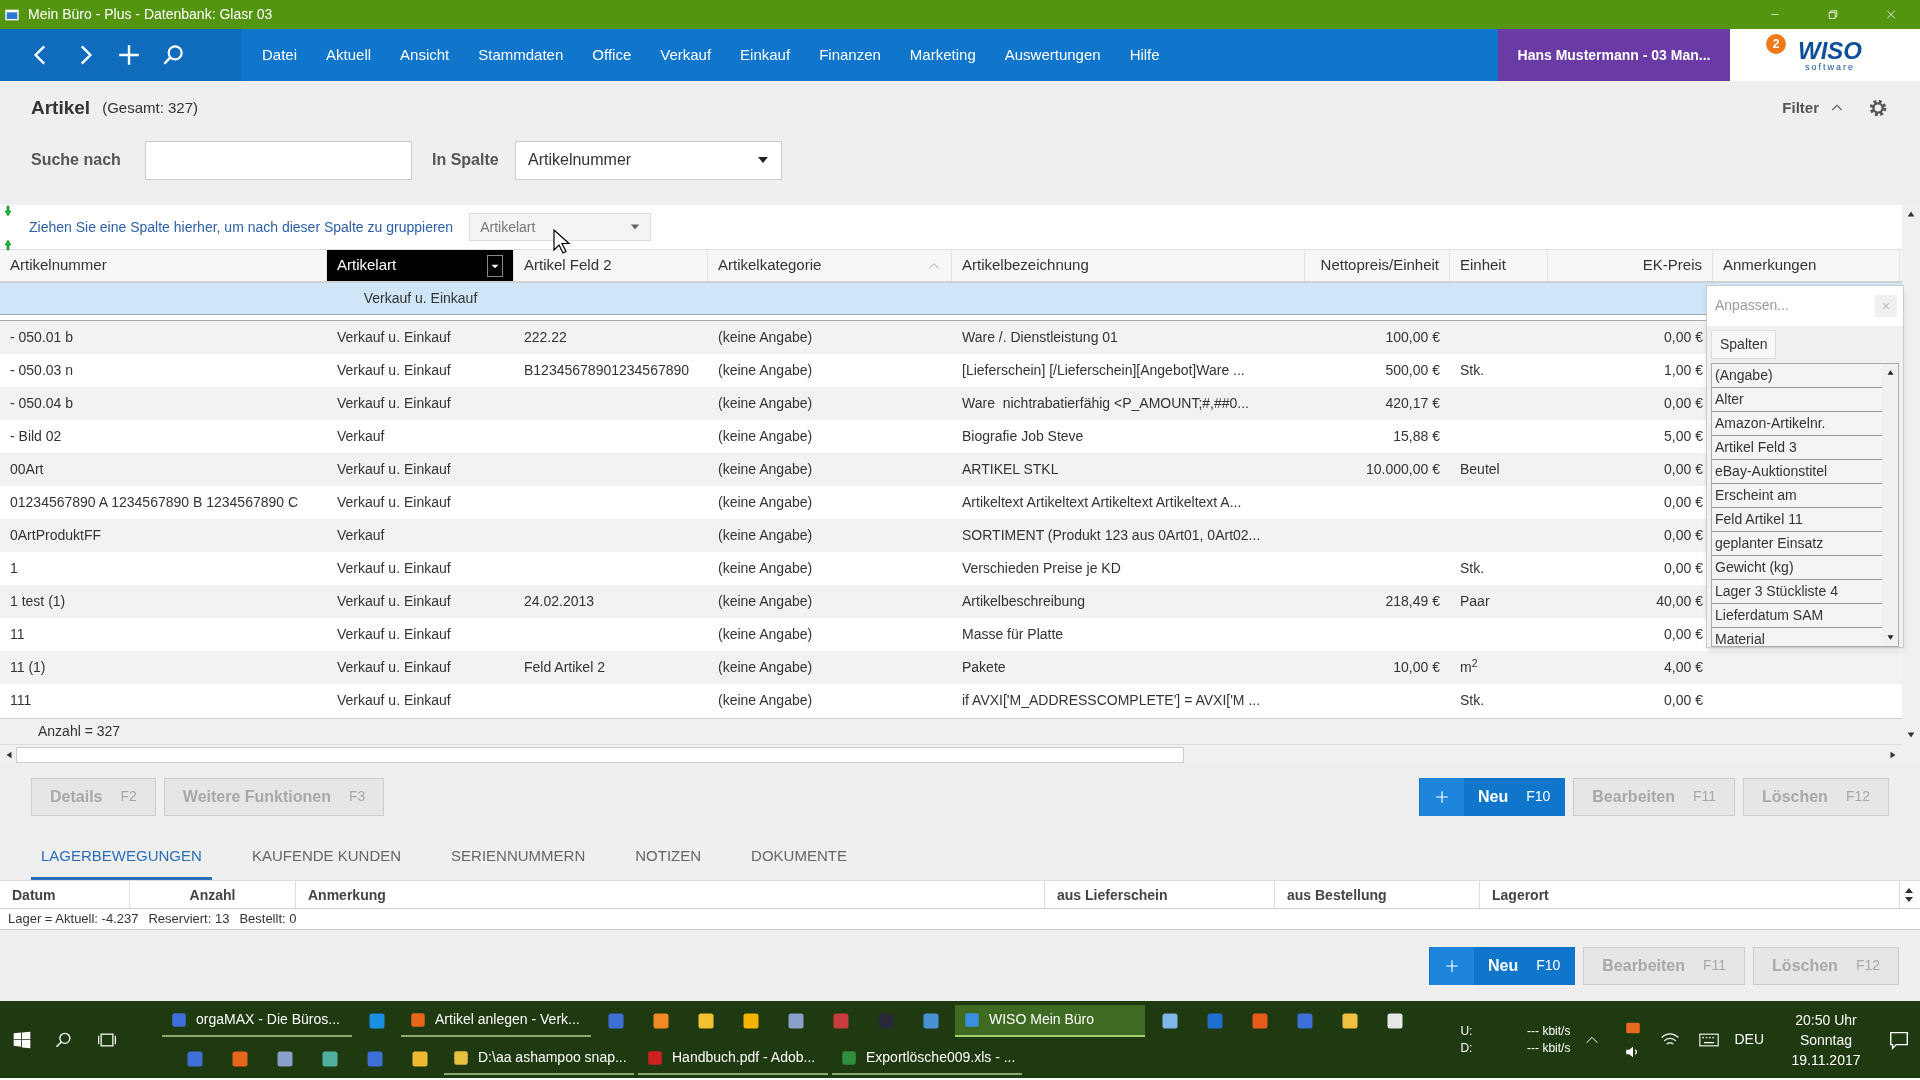  Describe the element at coordinates (1683, 535) in the screenshot. I see `table-cell-text: 0,00 €` at that location.